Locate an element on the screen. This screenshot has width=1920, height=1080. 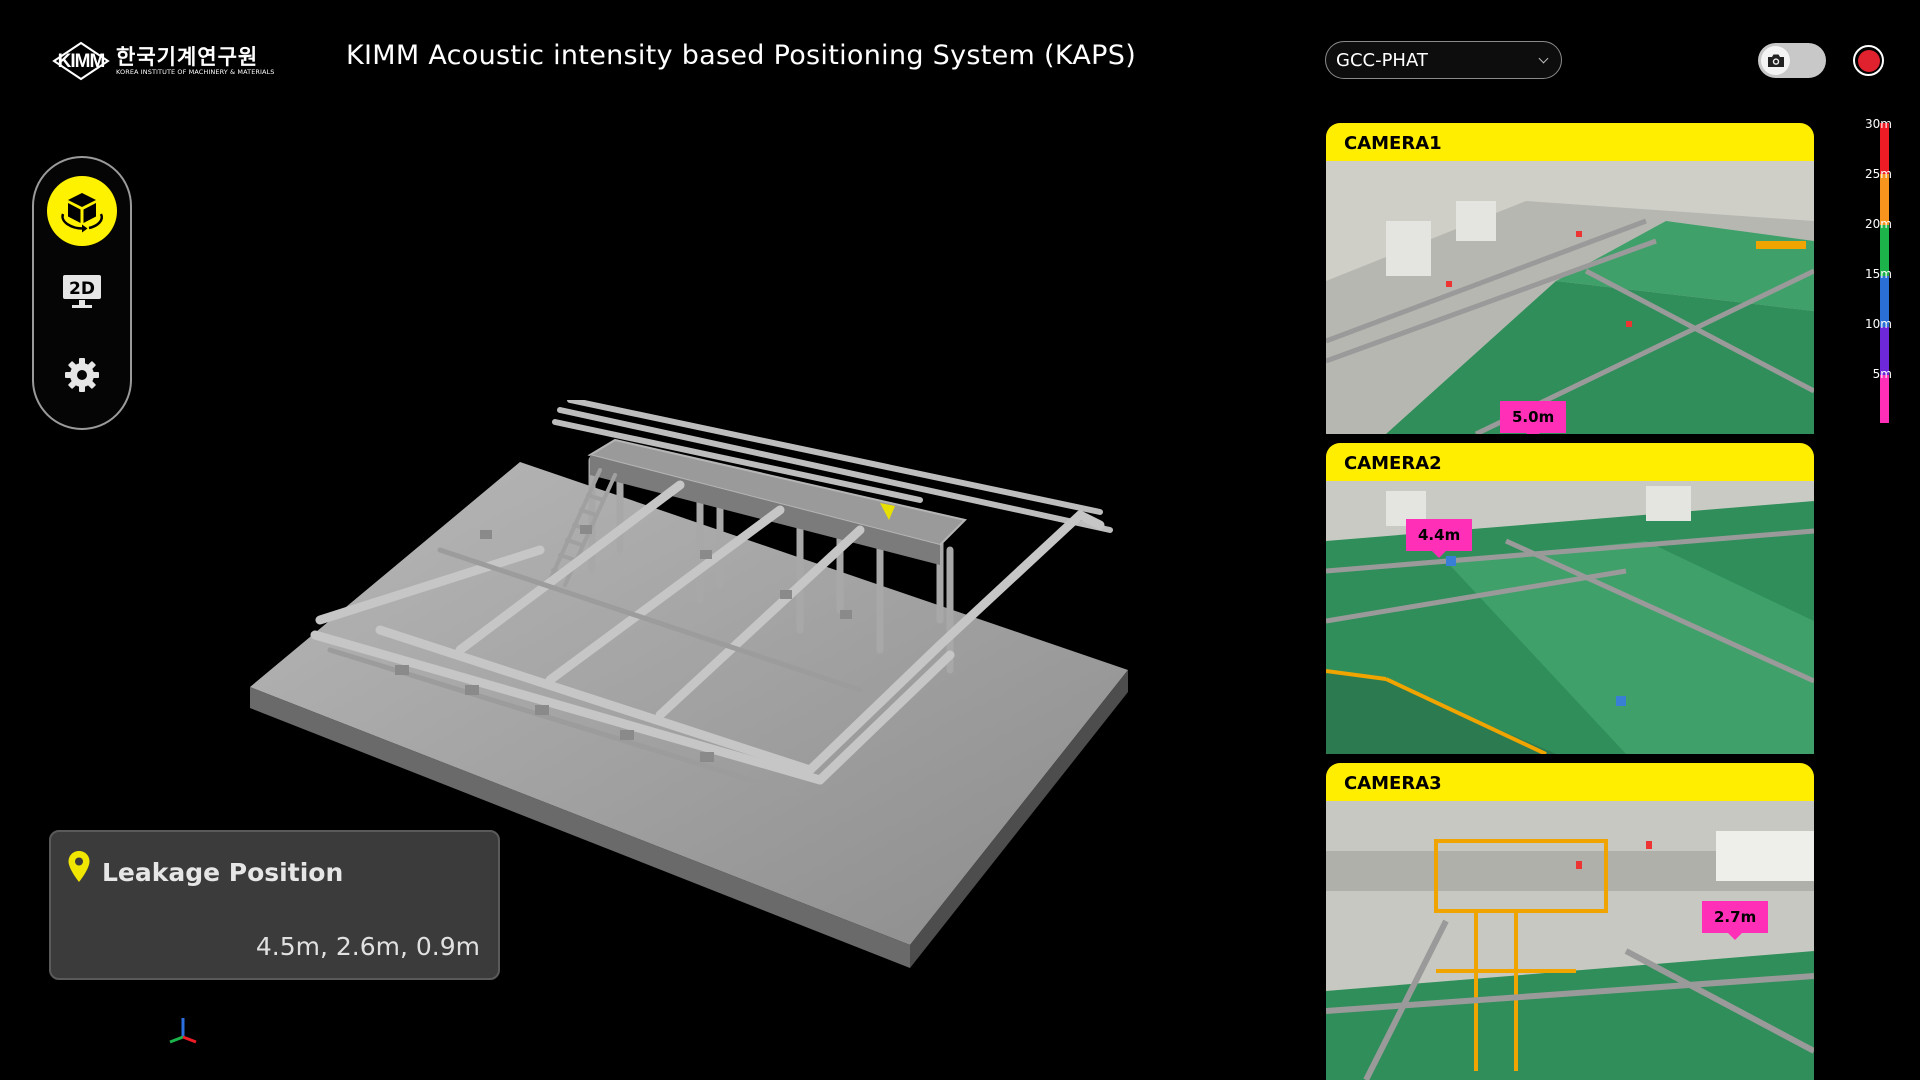
side-nav: 2D is located at coordinates (82, 293).